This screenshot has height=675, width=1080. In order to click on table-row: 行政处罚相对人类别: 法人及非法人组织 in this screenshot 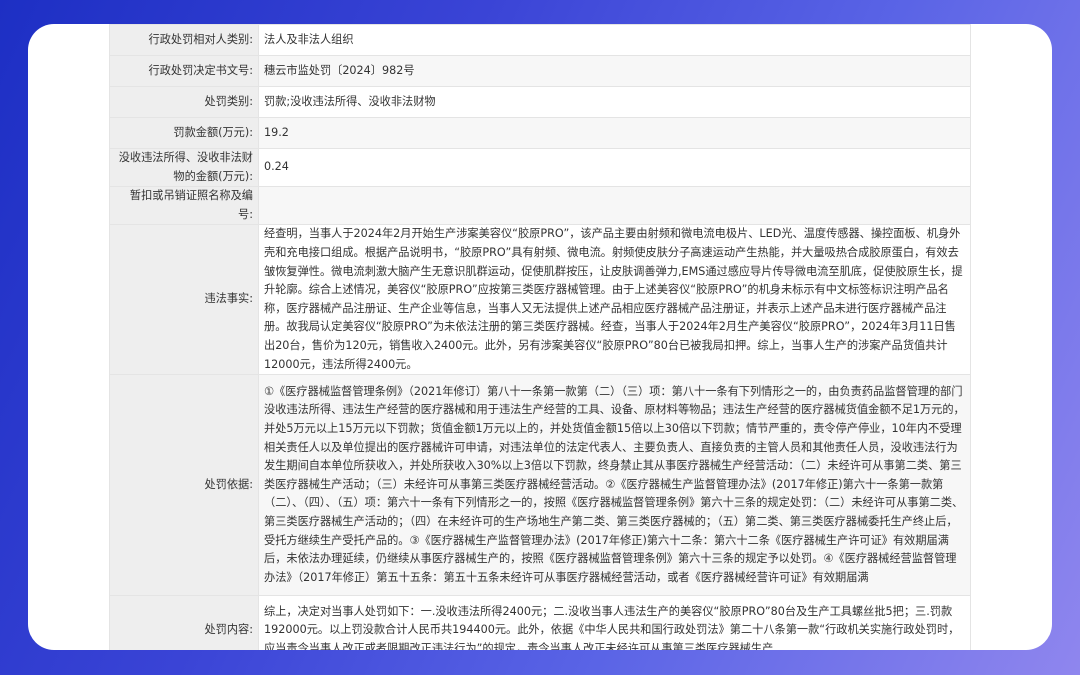, I will do `click(540, 40)`.